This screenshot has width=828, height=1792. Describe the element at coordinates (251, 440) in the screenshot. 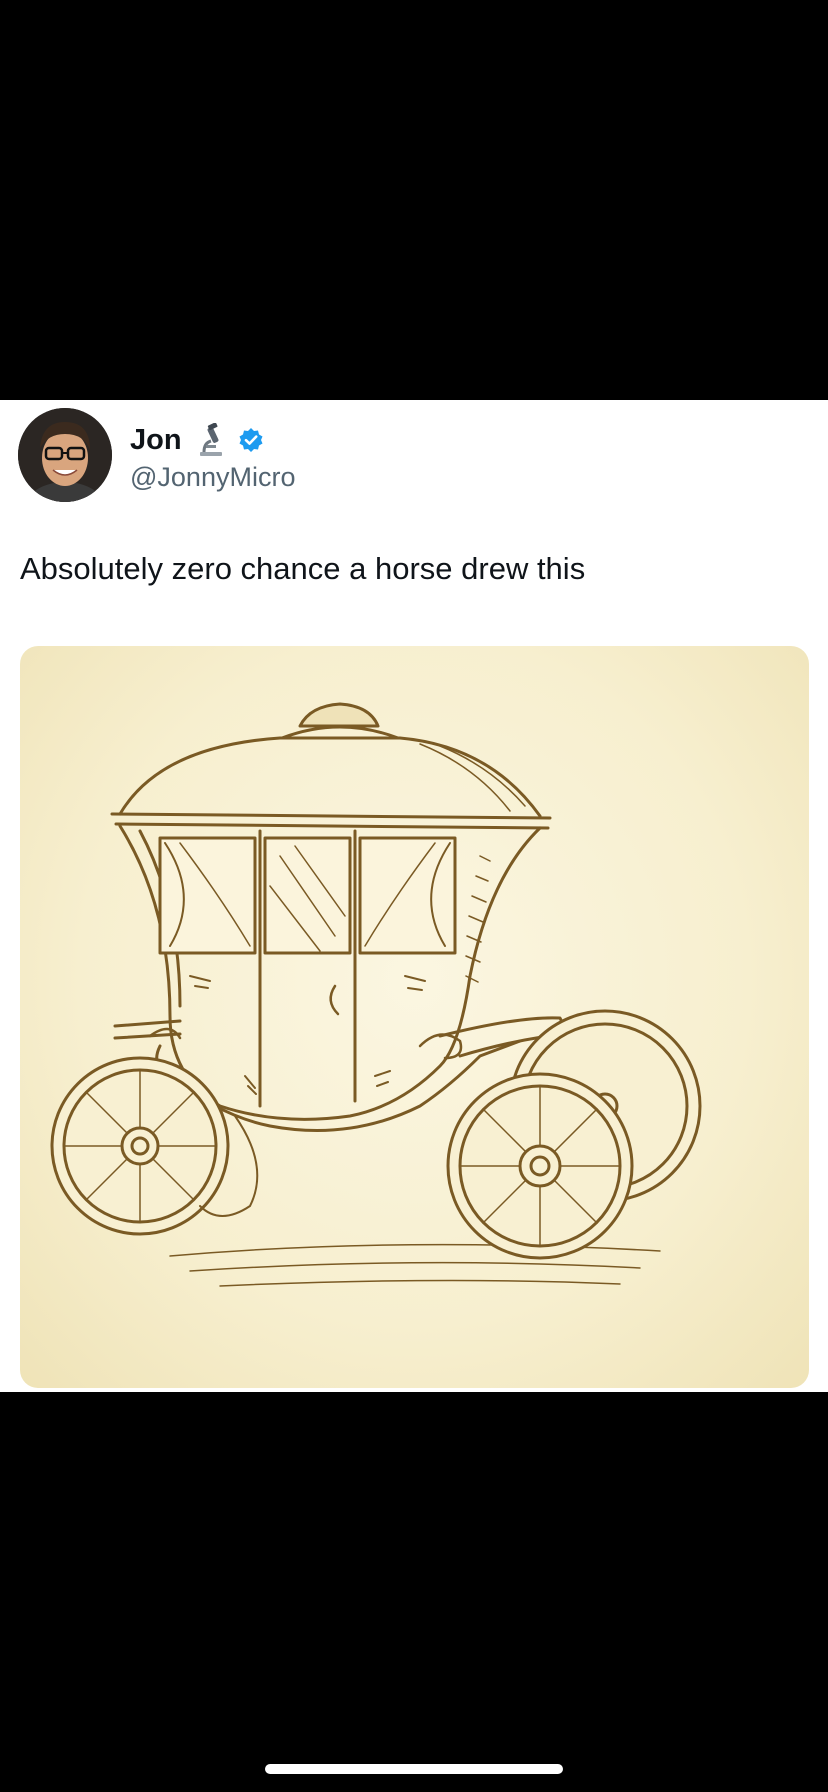

I see `verified-badge-icon` at that location.